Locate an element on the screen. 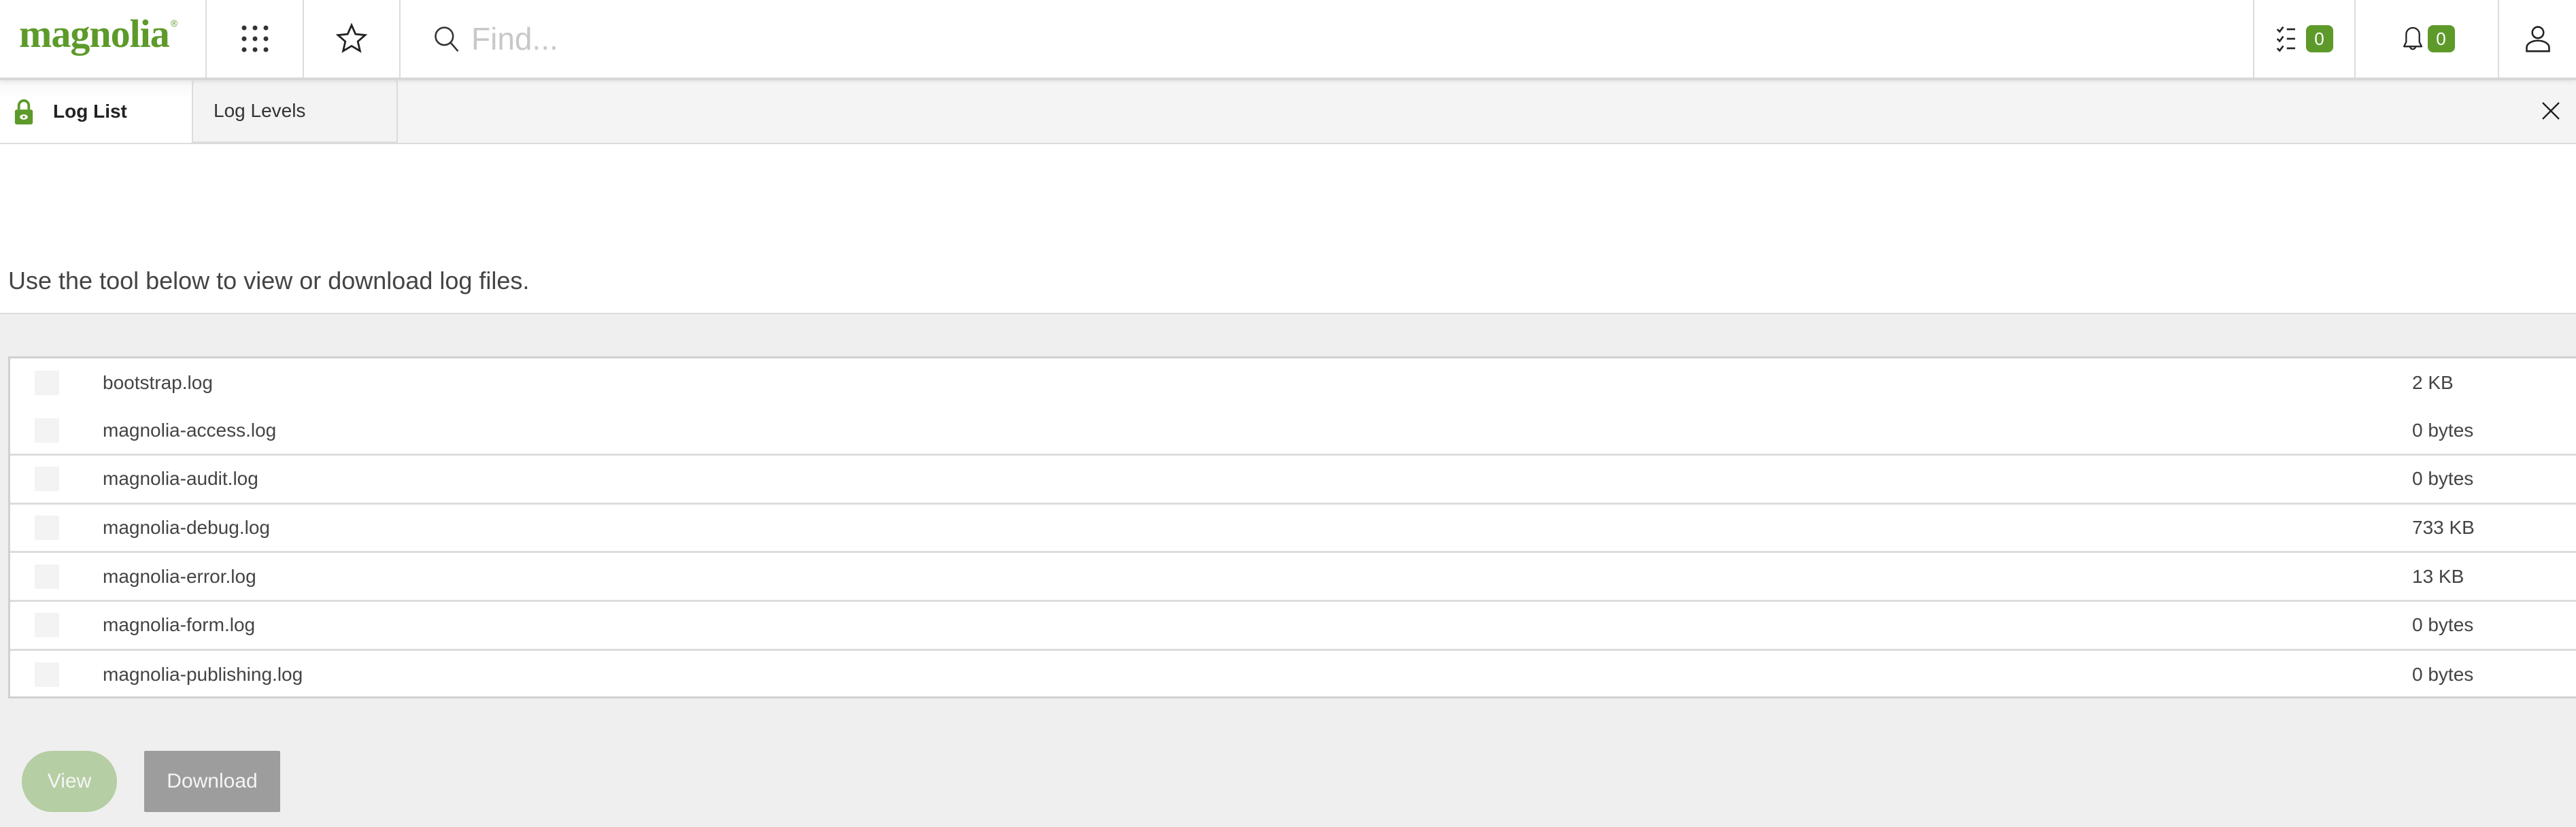 The image size is (2576, 827). view-button: View is located at coordinates (69, 781).